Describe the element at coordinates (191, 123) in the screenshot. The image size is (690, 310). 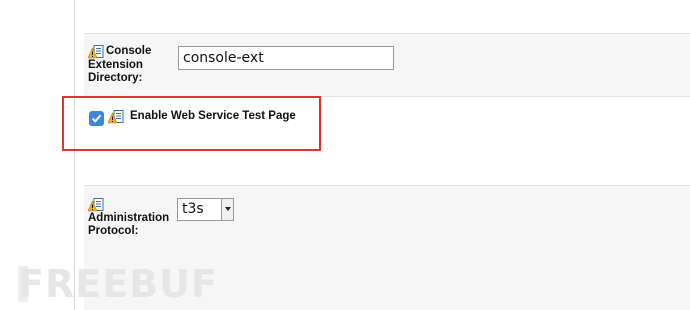
I see `highlight-box` at that location.